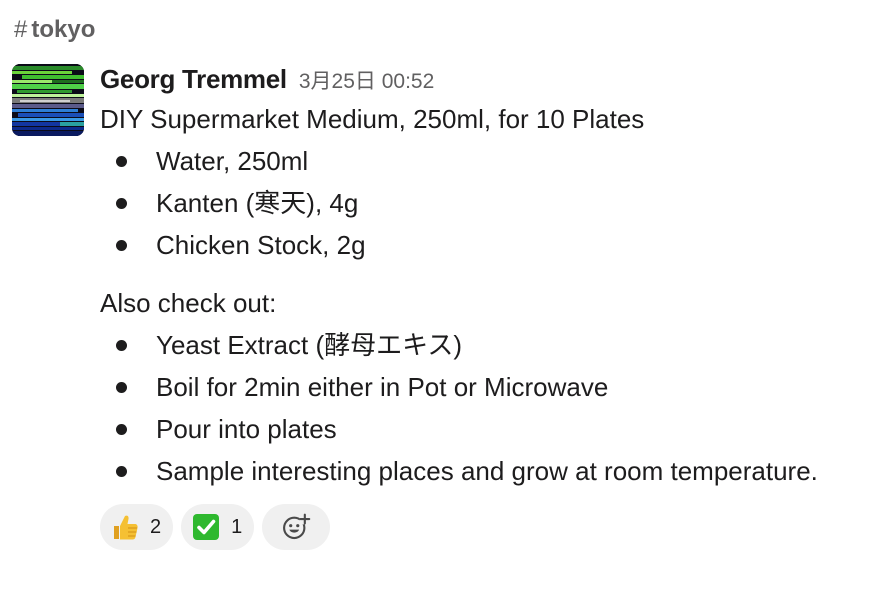  I want to click on list-item: Pour into plates, so click(492, 429).